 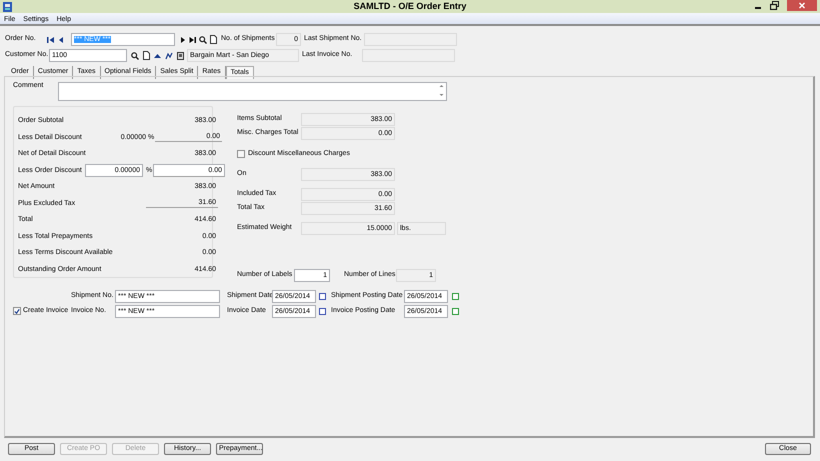 What do you see at coordinates (169, 56) in the screenshot?
I see `branch-icon` at bounding box center [169, 56].